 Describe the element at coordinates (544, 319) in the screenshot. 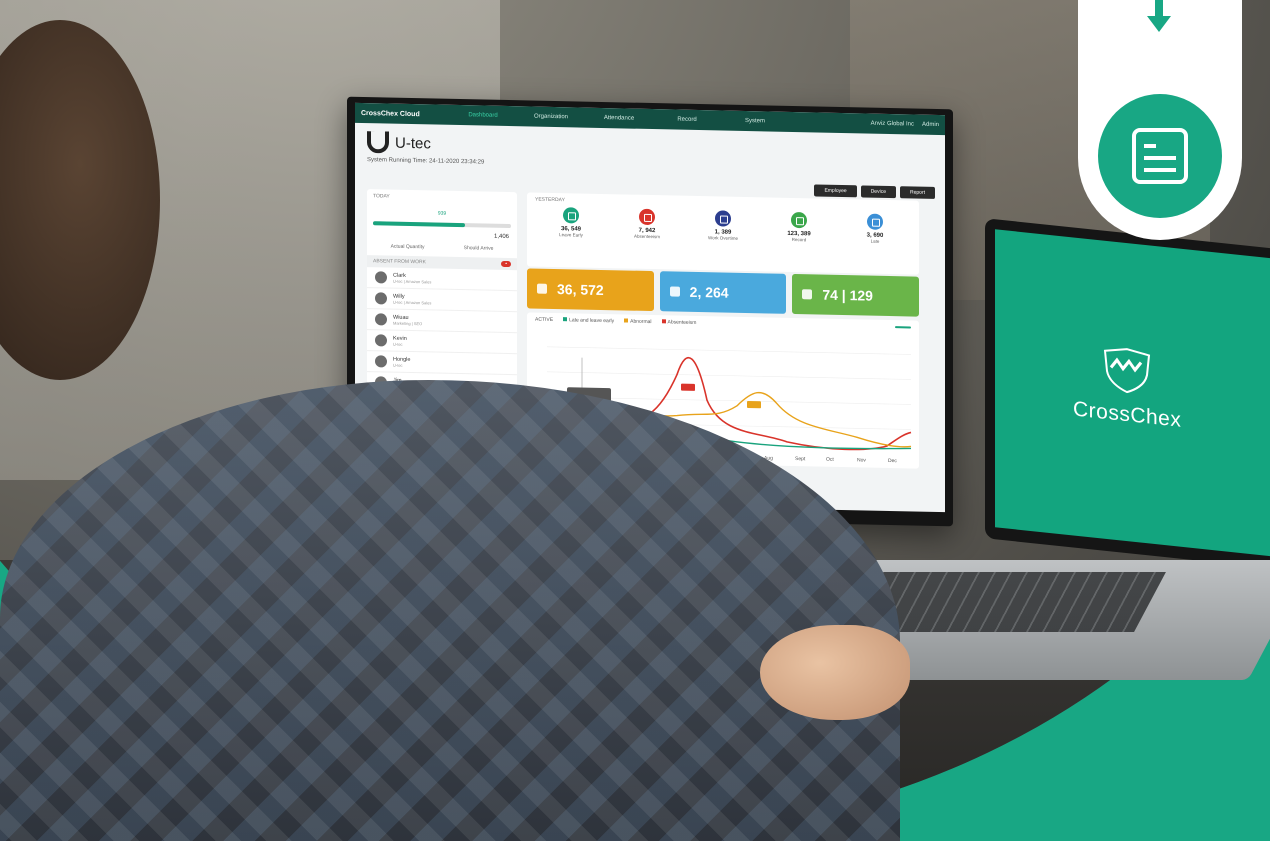

I see `chart-label: ACTIVE` at that location.